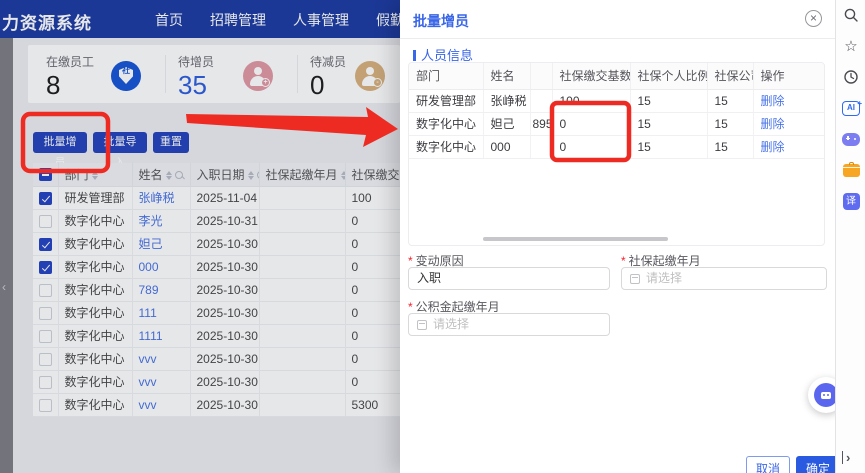 This screenshot has height=473, width=865. Describe the element at coordinates (851, 139) in the screenshot. I see `games-icon` at that location.